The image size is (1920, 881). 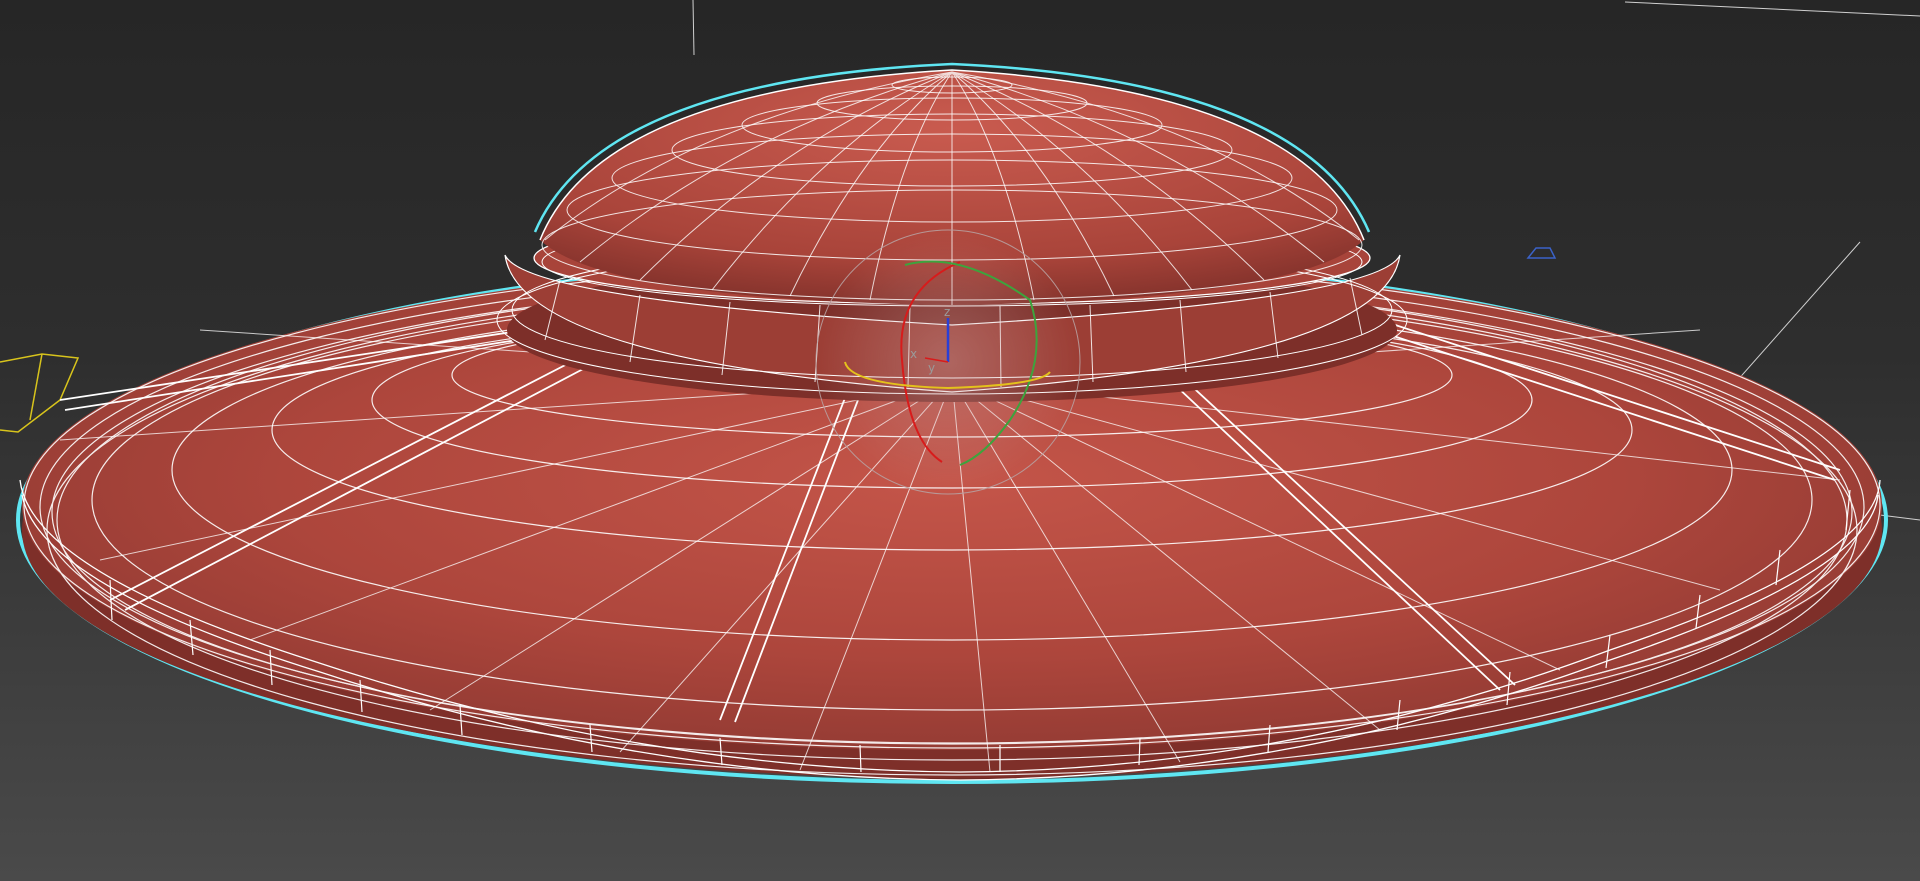 What do you see at coordinates (913, 354) in the screenshot?
I see `gizmo-label-x: x` at bounding box center [913, 354].